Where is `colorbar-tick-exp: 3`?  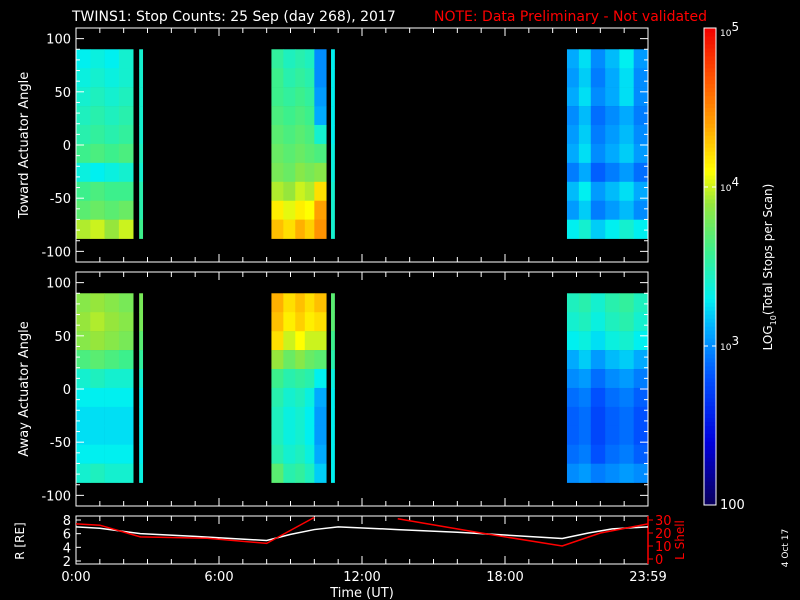 colorbar-tick-exp: 3 is located at coordinates (735, 341).